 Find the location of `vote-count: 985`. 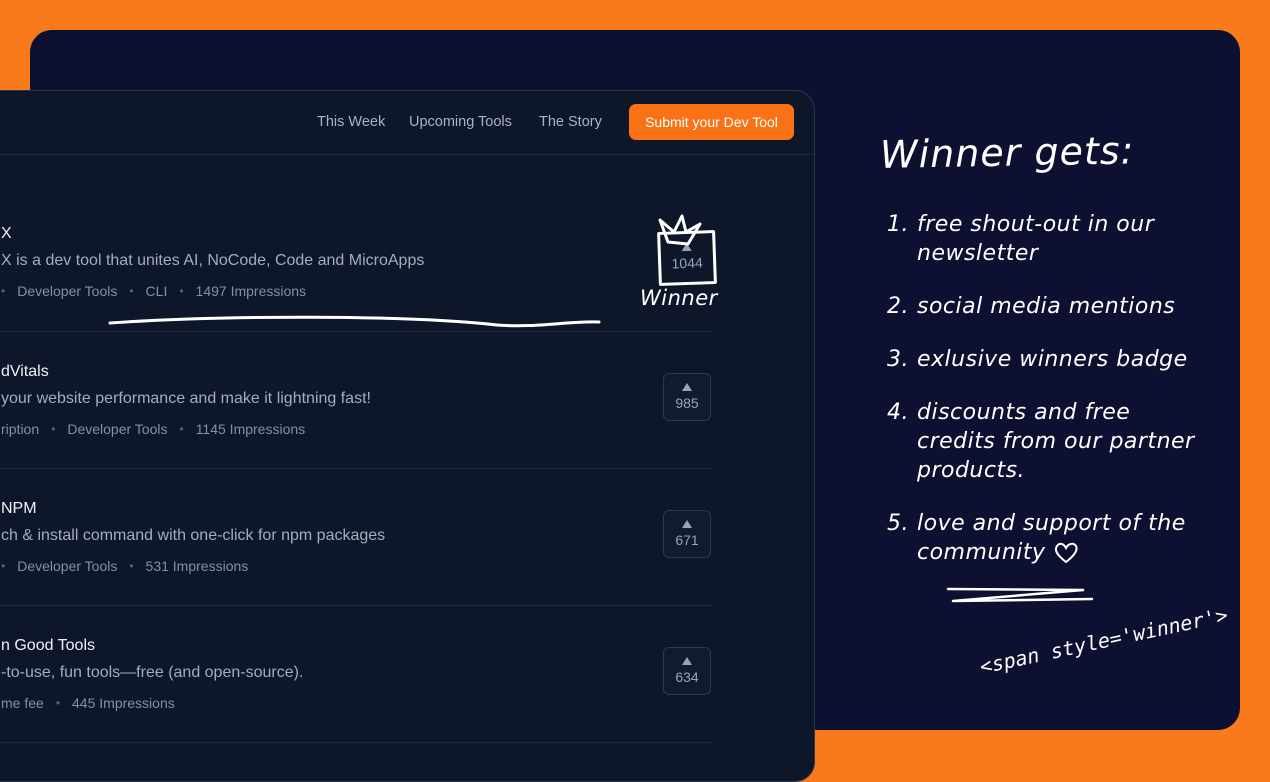

vote-count: 985 is located at coordinates (687, 403).